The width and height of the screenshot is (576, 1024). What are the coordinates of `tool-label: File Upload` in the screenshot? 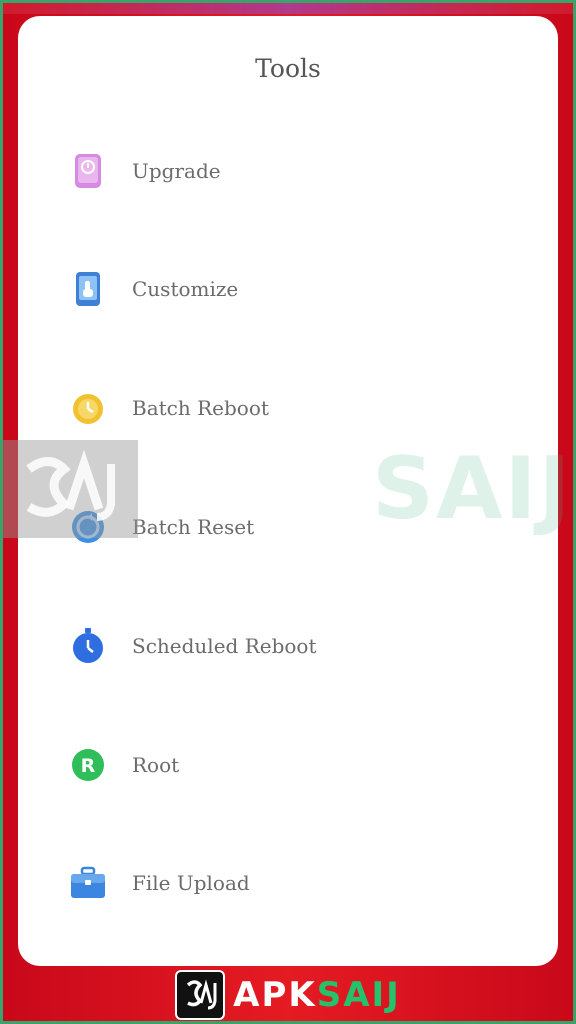 It's located at (191, 883).